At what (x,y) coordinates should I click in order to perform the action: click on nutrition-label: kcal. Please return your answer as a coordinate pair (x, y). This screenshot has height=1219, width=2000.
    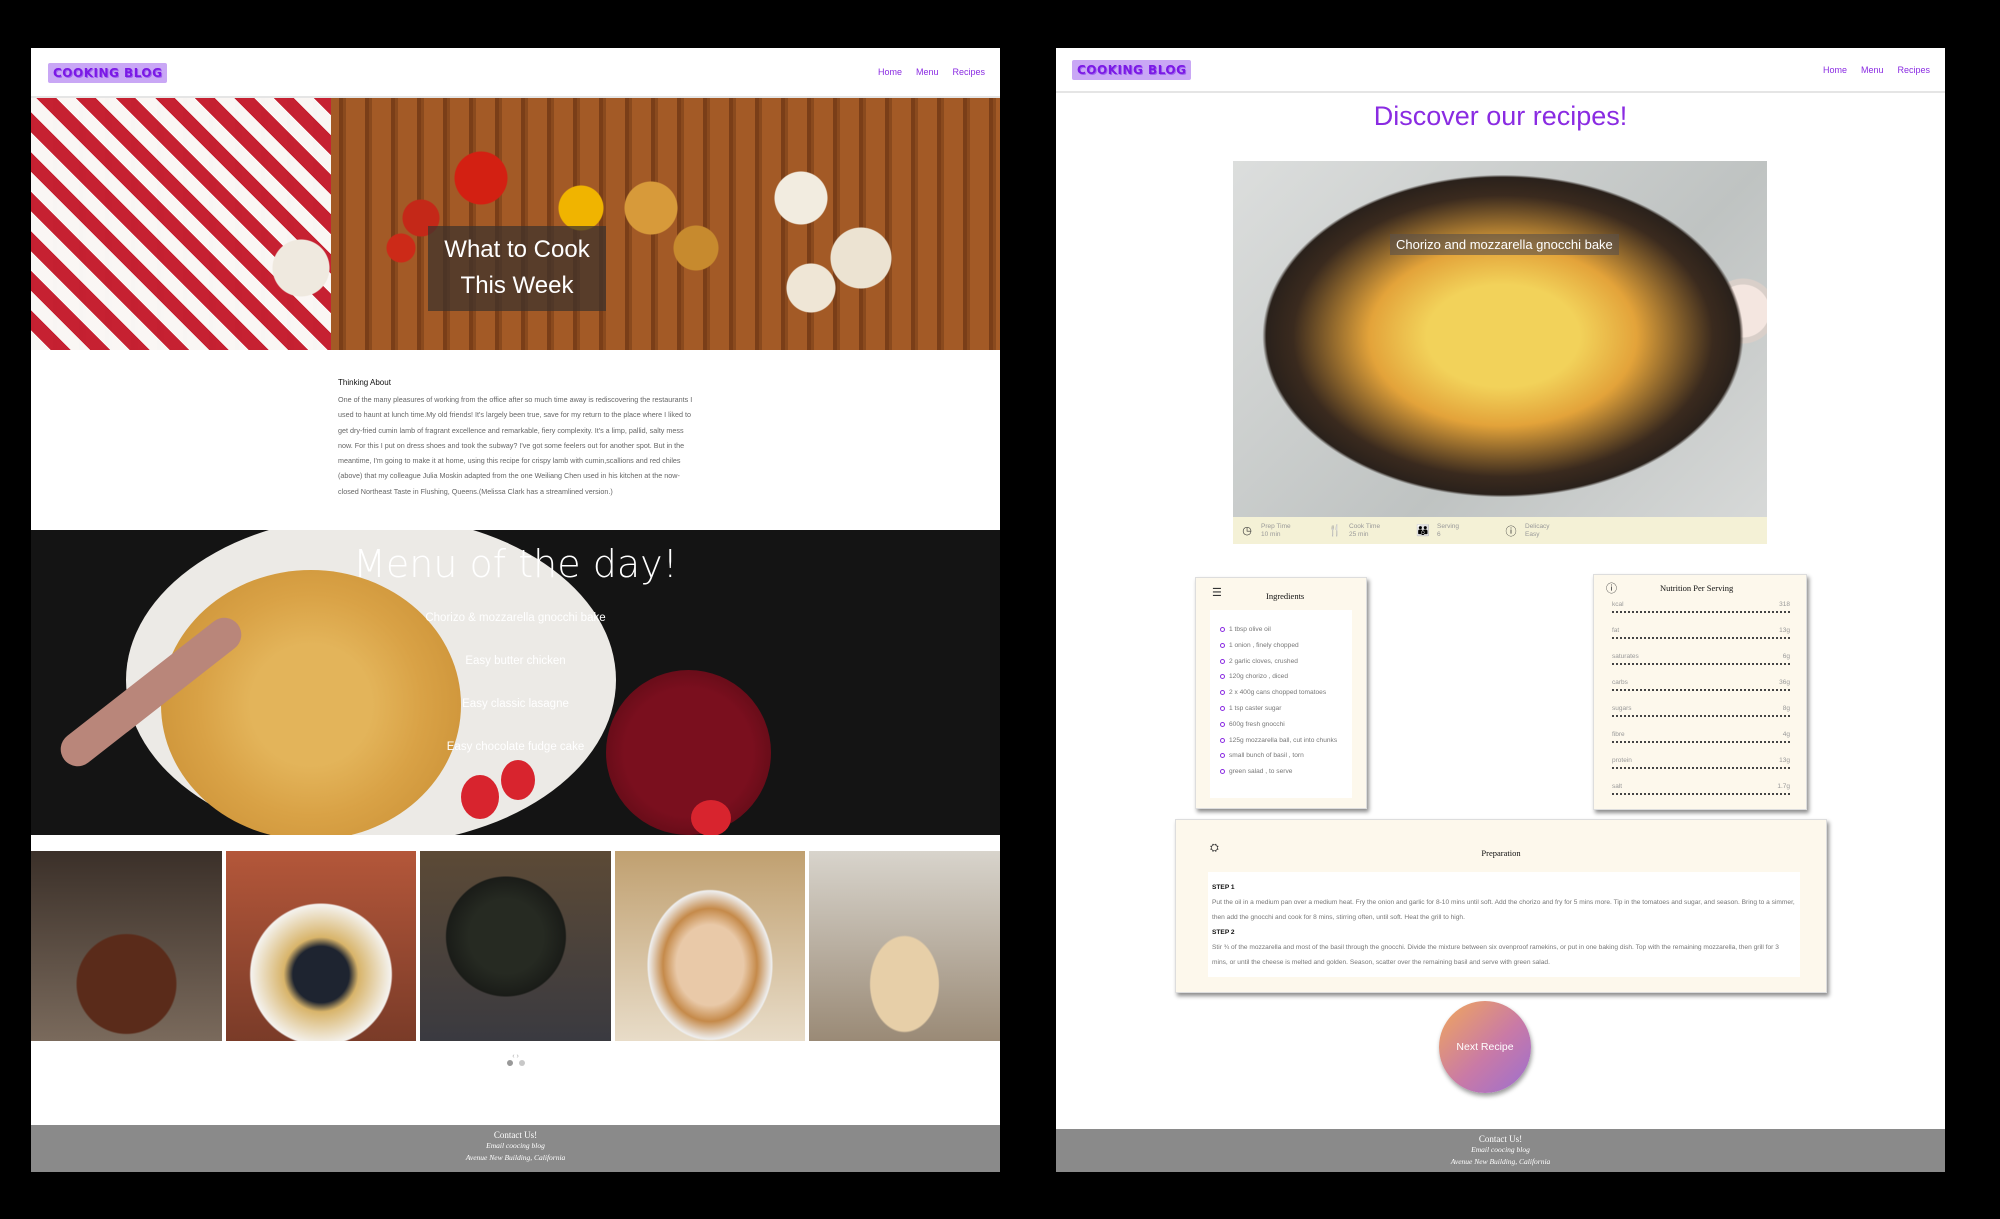
    Looking at the image, I should click on (1618, 604).